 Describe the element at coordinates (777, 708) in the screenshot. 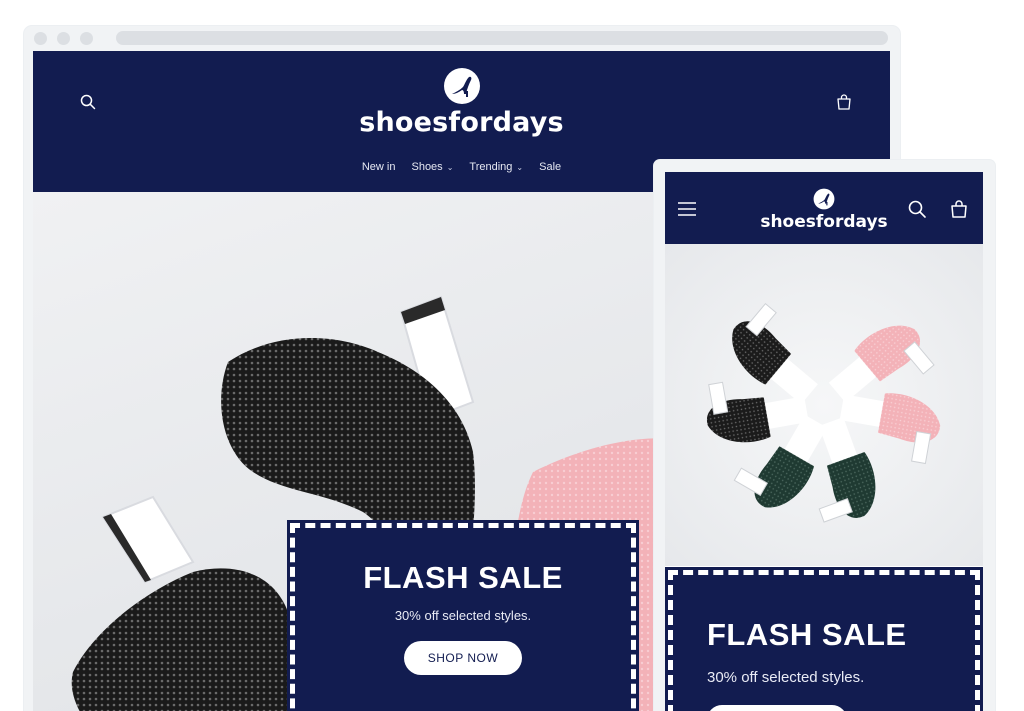

I see `shop-now-button` at that location.